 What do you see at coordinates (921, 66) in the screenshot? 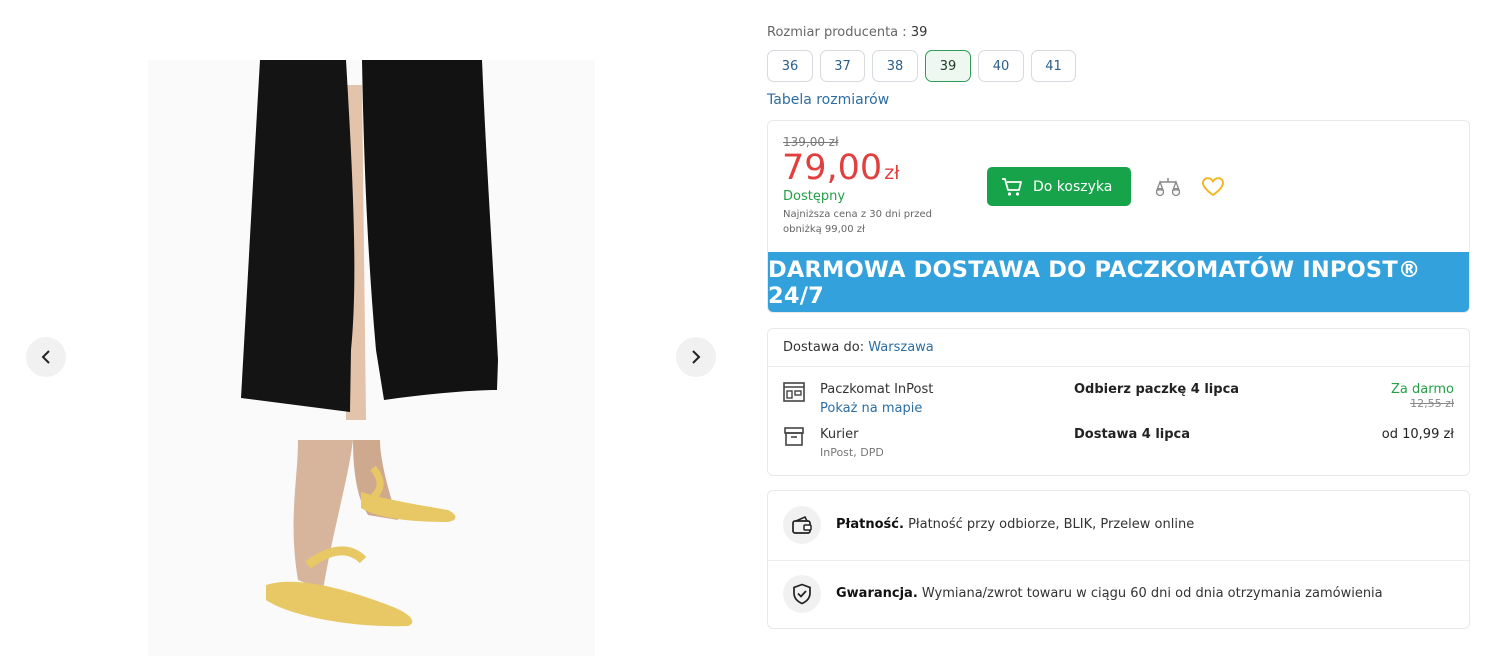
I see `size-selector: 36 37 38 39 40 41` at bounding box center [921, 66].